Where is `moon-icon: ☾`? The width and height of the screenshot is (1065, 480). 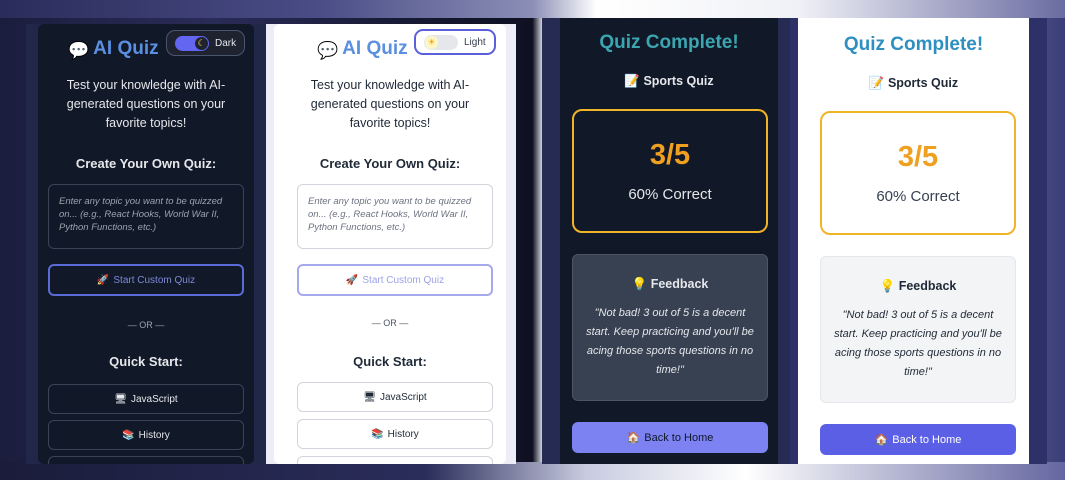
moon-icon: ☾ is located at coordinates (201, 43).